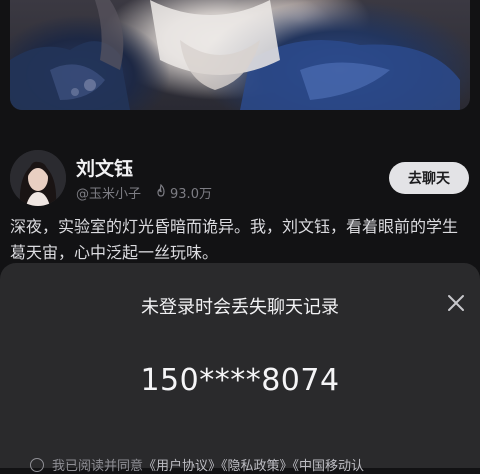 This screenshot has width=480, height=474. I want to click on privacy-policy-link: 《隐私政策》, so click(257, 466).